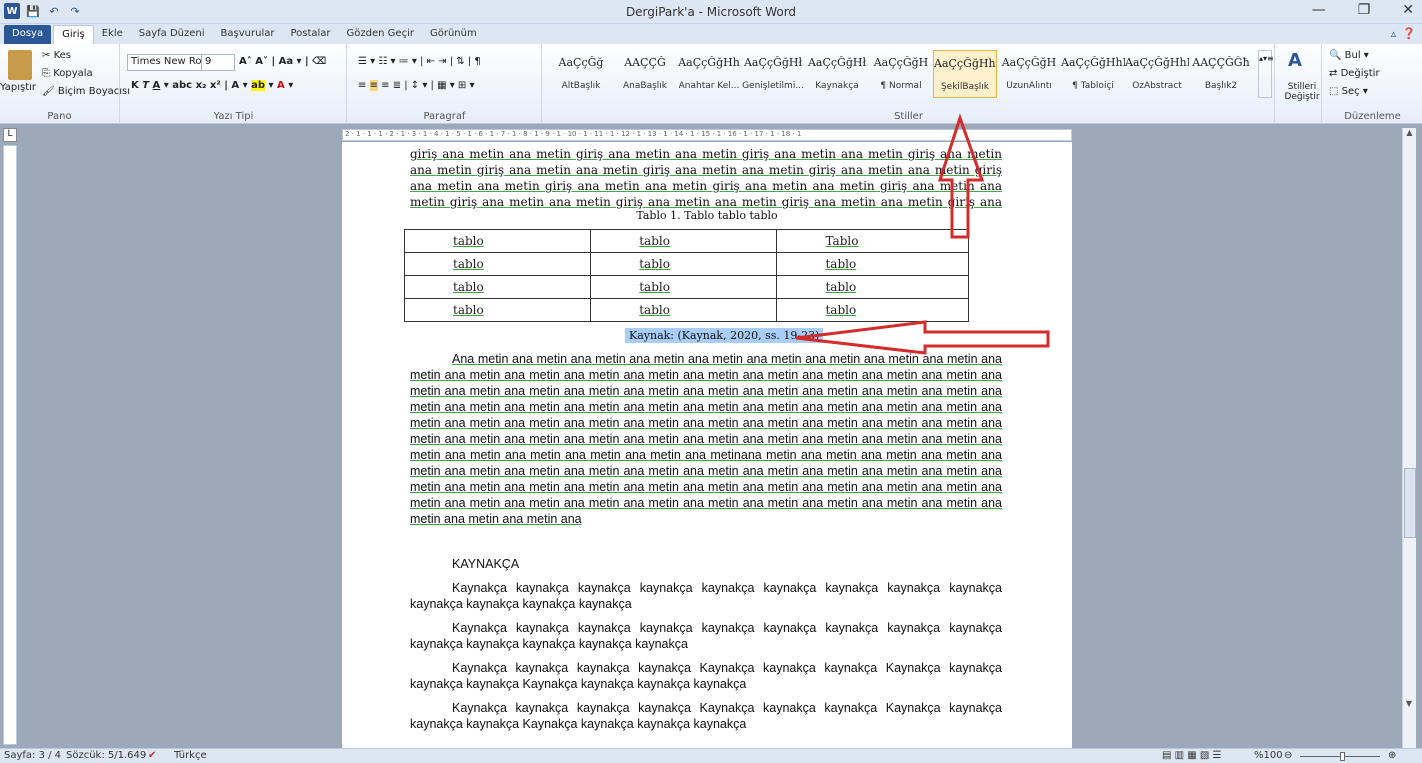 This screenshot has height=763, width=1422. Describe the element at coordinates (1364, 10) in the screenshot. I see `restore-button: ❐` at that location.